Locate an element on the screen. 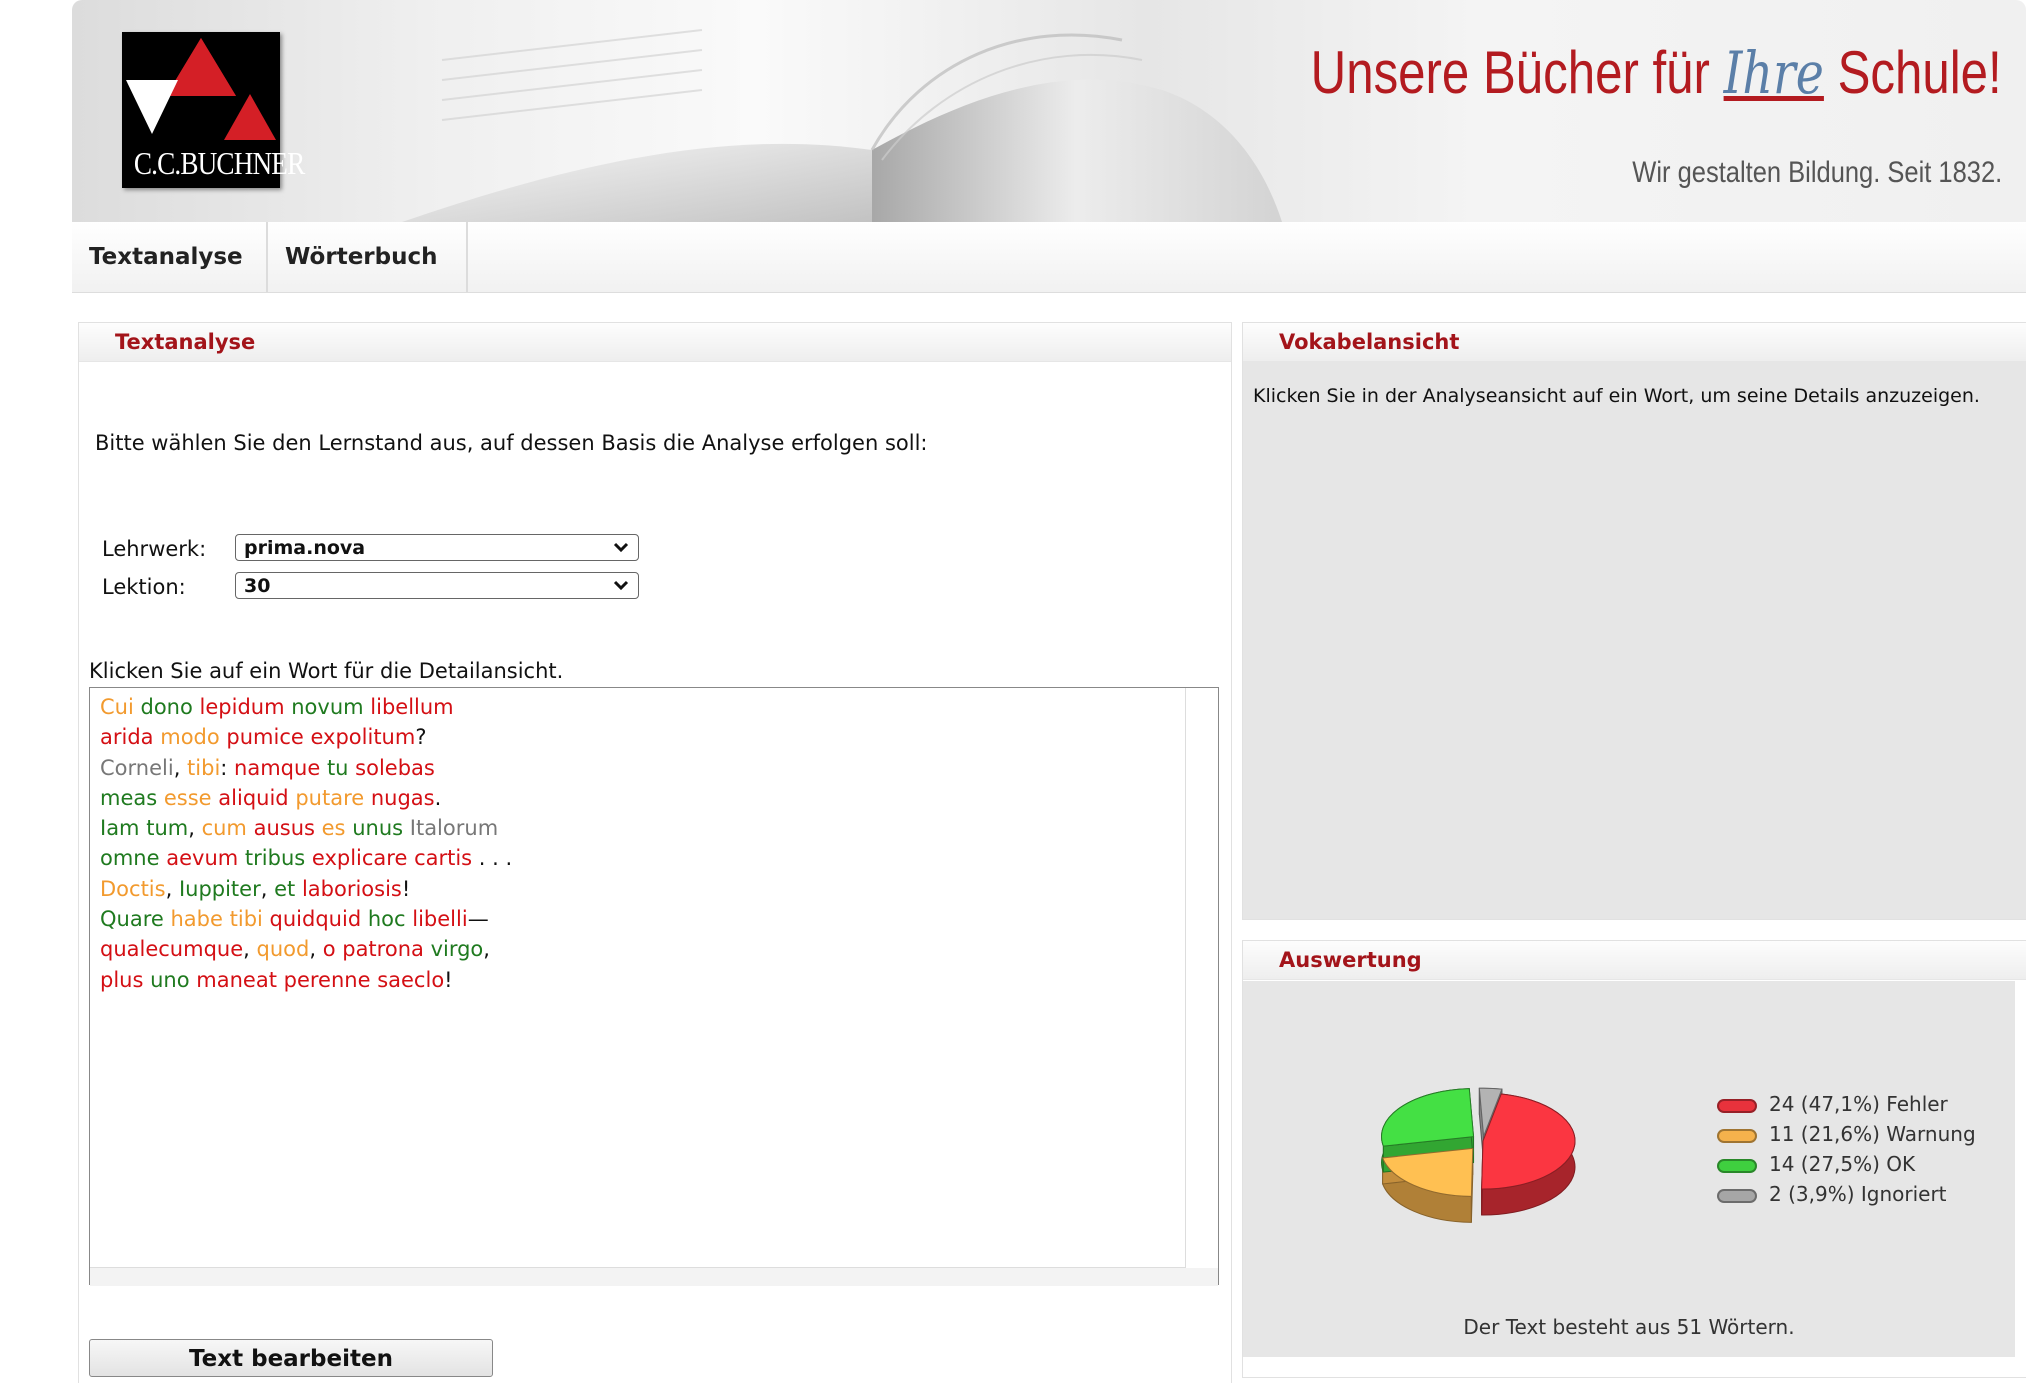 The width and height of the screenshot is (2026, 1383). latin-word: quidquid is located at coordinates (316, 919).